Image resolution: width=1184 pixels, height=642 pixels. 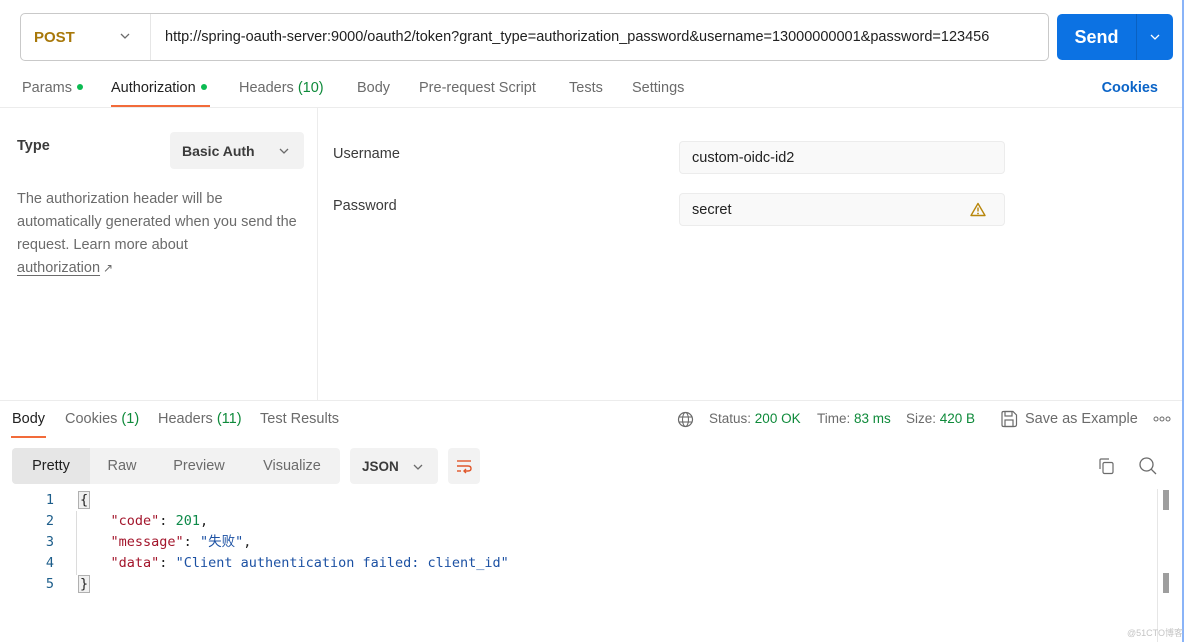 I want to click on wrap-lines-button, so click(x=464, y=466).